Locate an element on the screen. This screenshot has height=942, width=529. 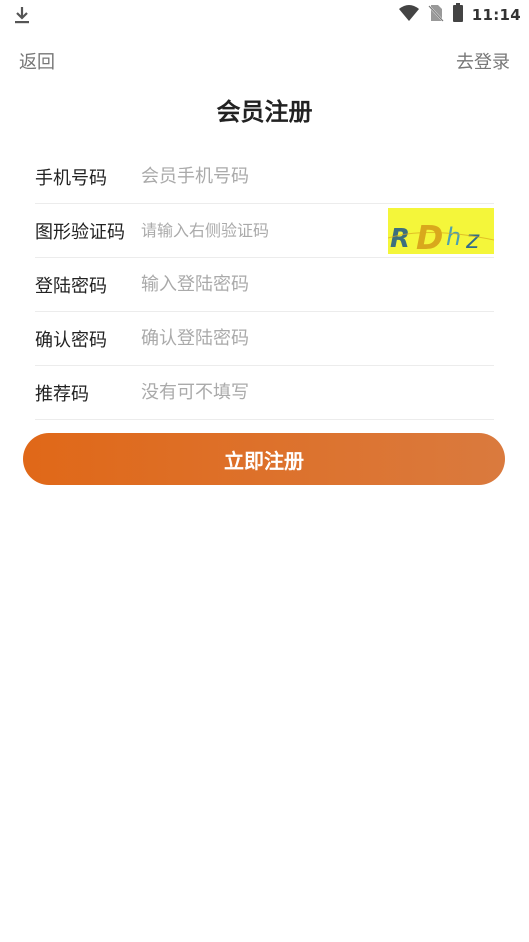
register-button: 立即注册 is located at coordinates (264, 459).